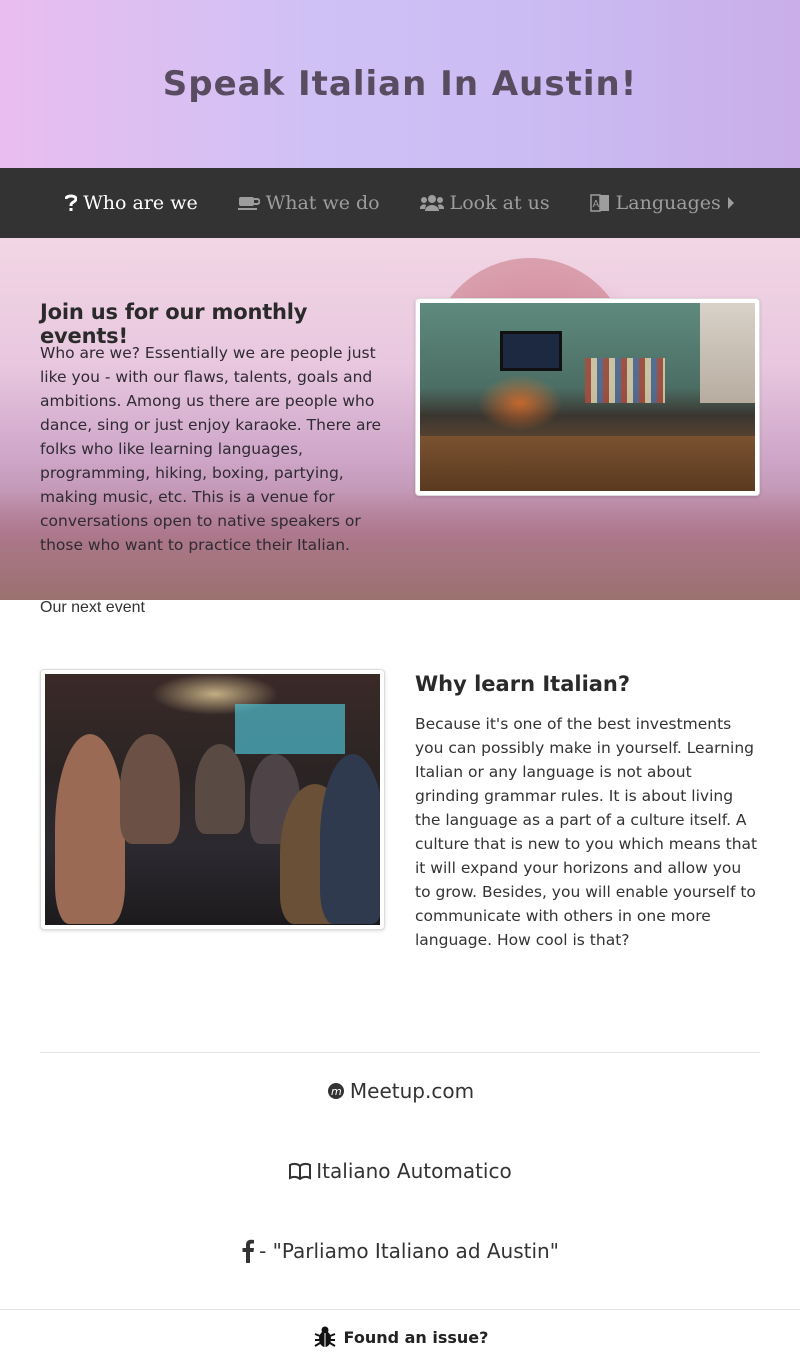  What do you see at coordinates (322, 203) in the screenshot?
I see `nav-label: What we do` at bounding box center [322, 203].